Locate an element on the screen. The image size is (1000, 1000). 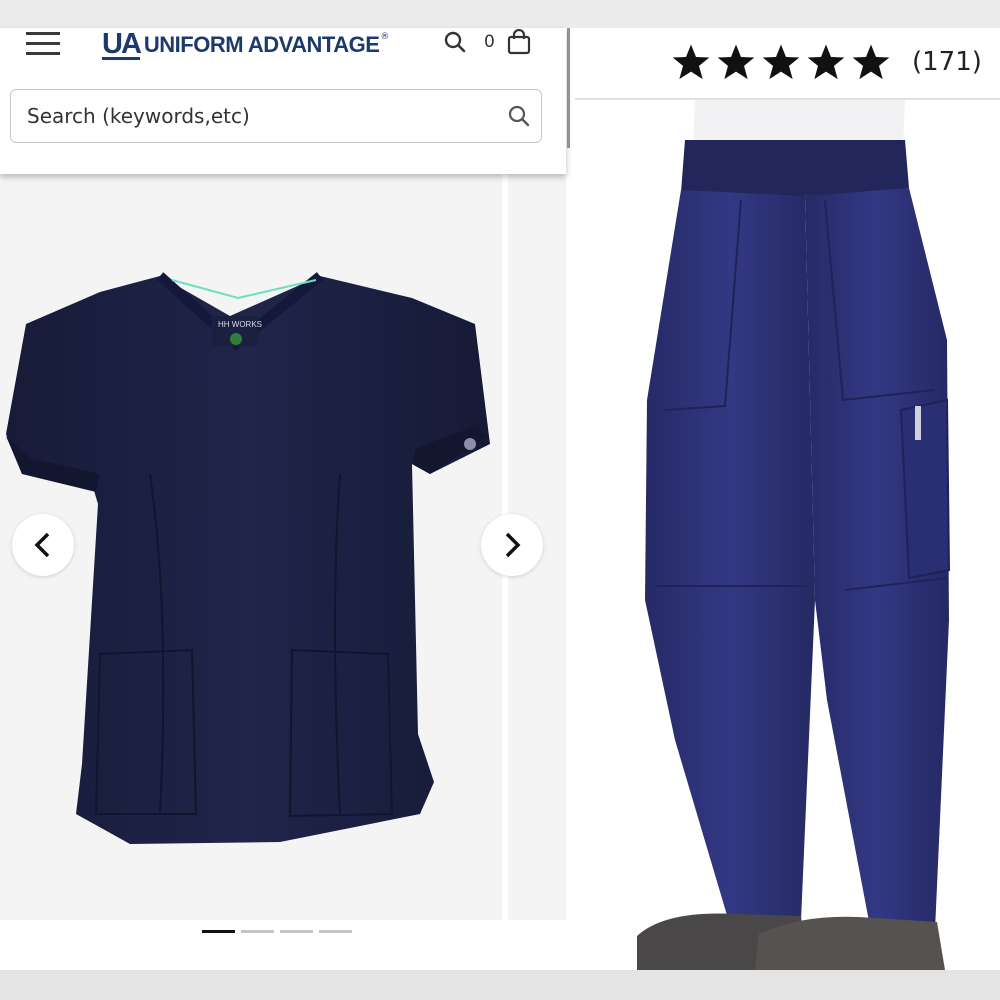
logo-registered-mark: ® is located at coordinates (385, 37).